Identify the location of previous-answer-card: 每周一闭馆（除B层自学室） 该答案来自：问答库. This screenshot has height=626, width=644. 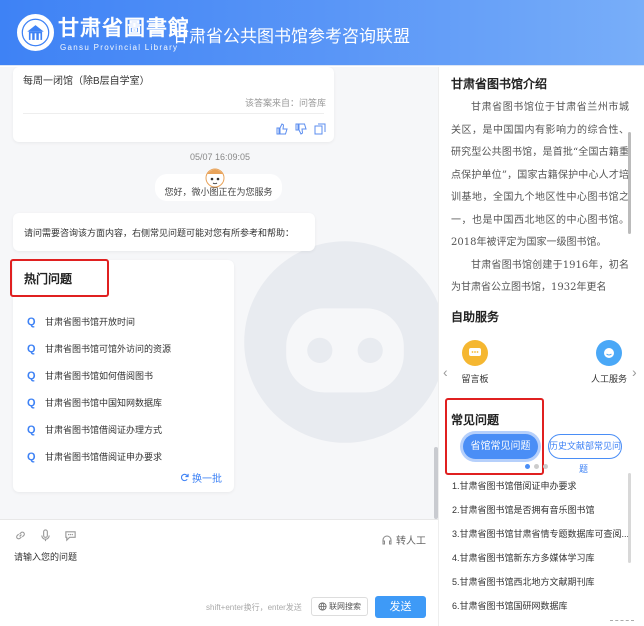
(173, 104).